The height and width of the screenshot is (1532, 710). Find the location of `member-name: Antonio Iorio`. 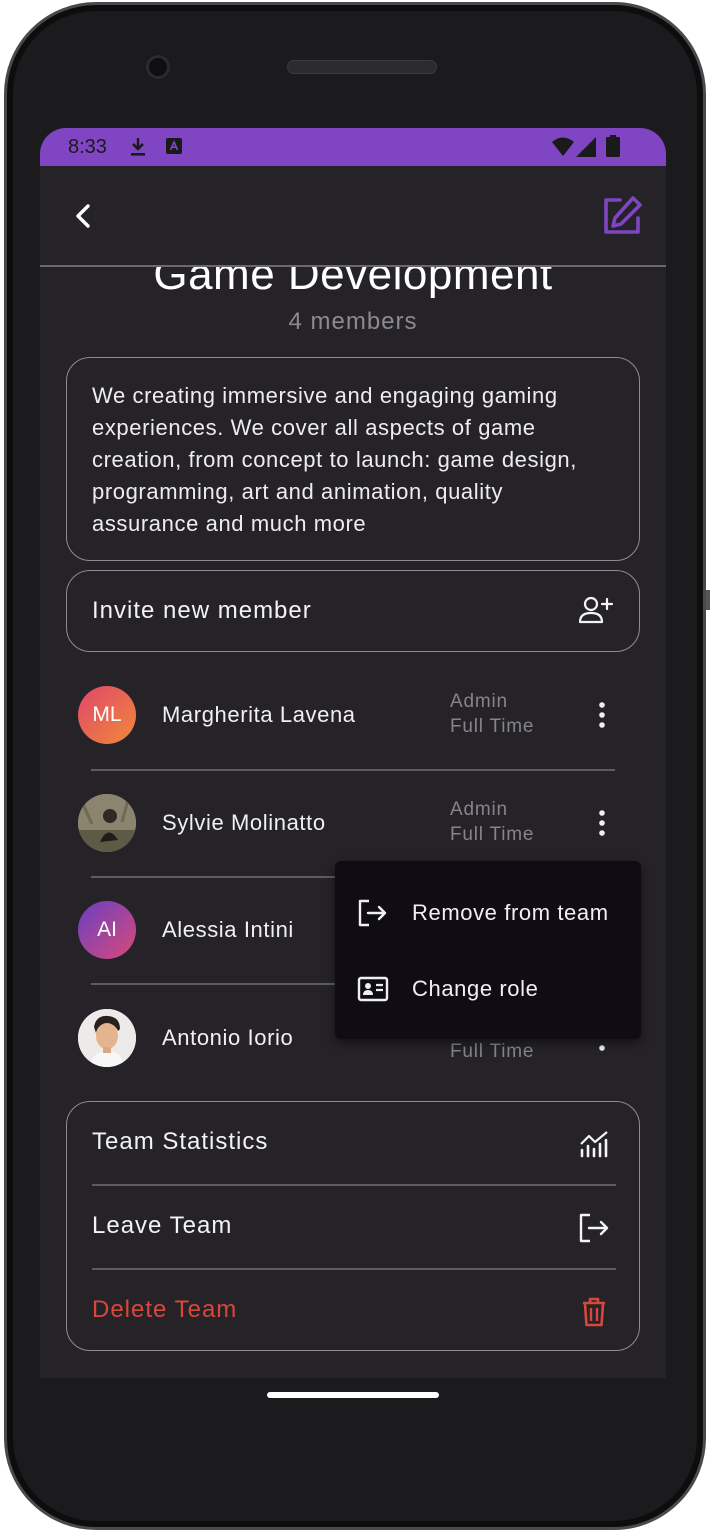

member-name: Antonio Iorio is located at coordinates (228, 1037).